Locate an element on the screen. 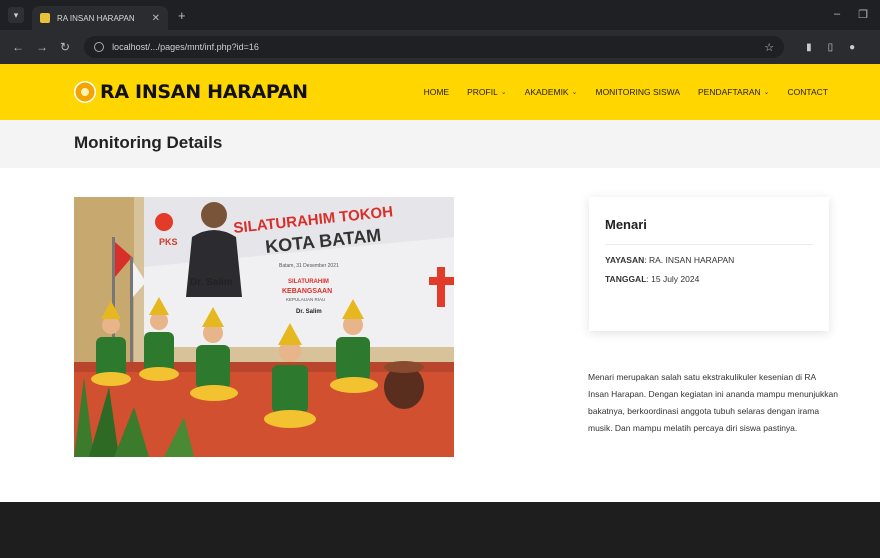 This screenshot has width=880, height=558. nav-pendaftaran: PENDAFTARAN ⌄ is located at coordinates (734, 92).